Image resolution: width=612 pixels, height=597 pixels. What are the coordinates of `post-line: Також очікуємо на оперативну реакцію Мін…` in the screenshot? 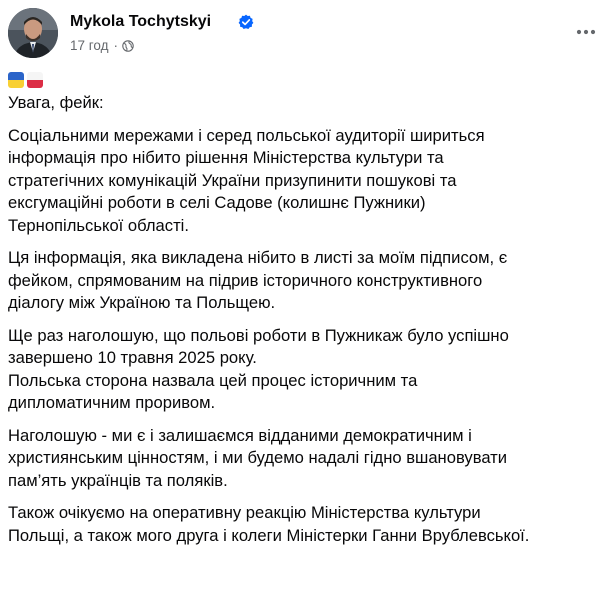 It's located at (244, 512).